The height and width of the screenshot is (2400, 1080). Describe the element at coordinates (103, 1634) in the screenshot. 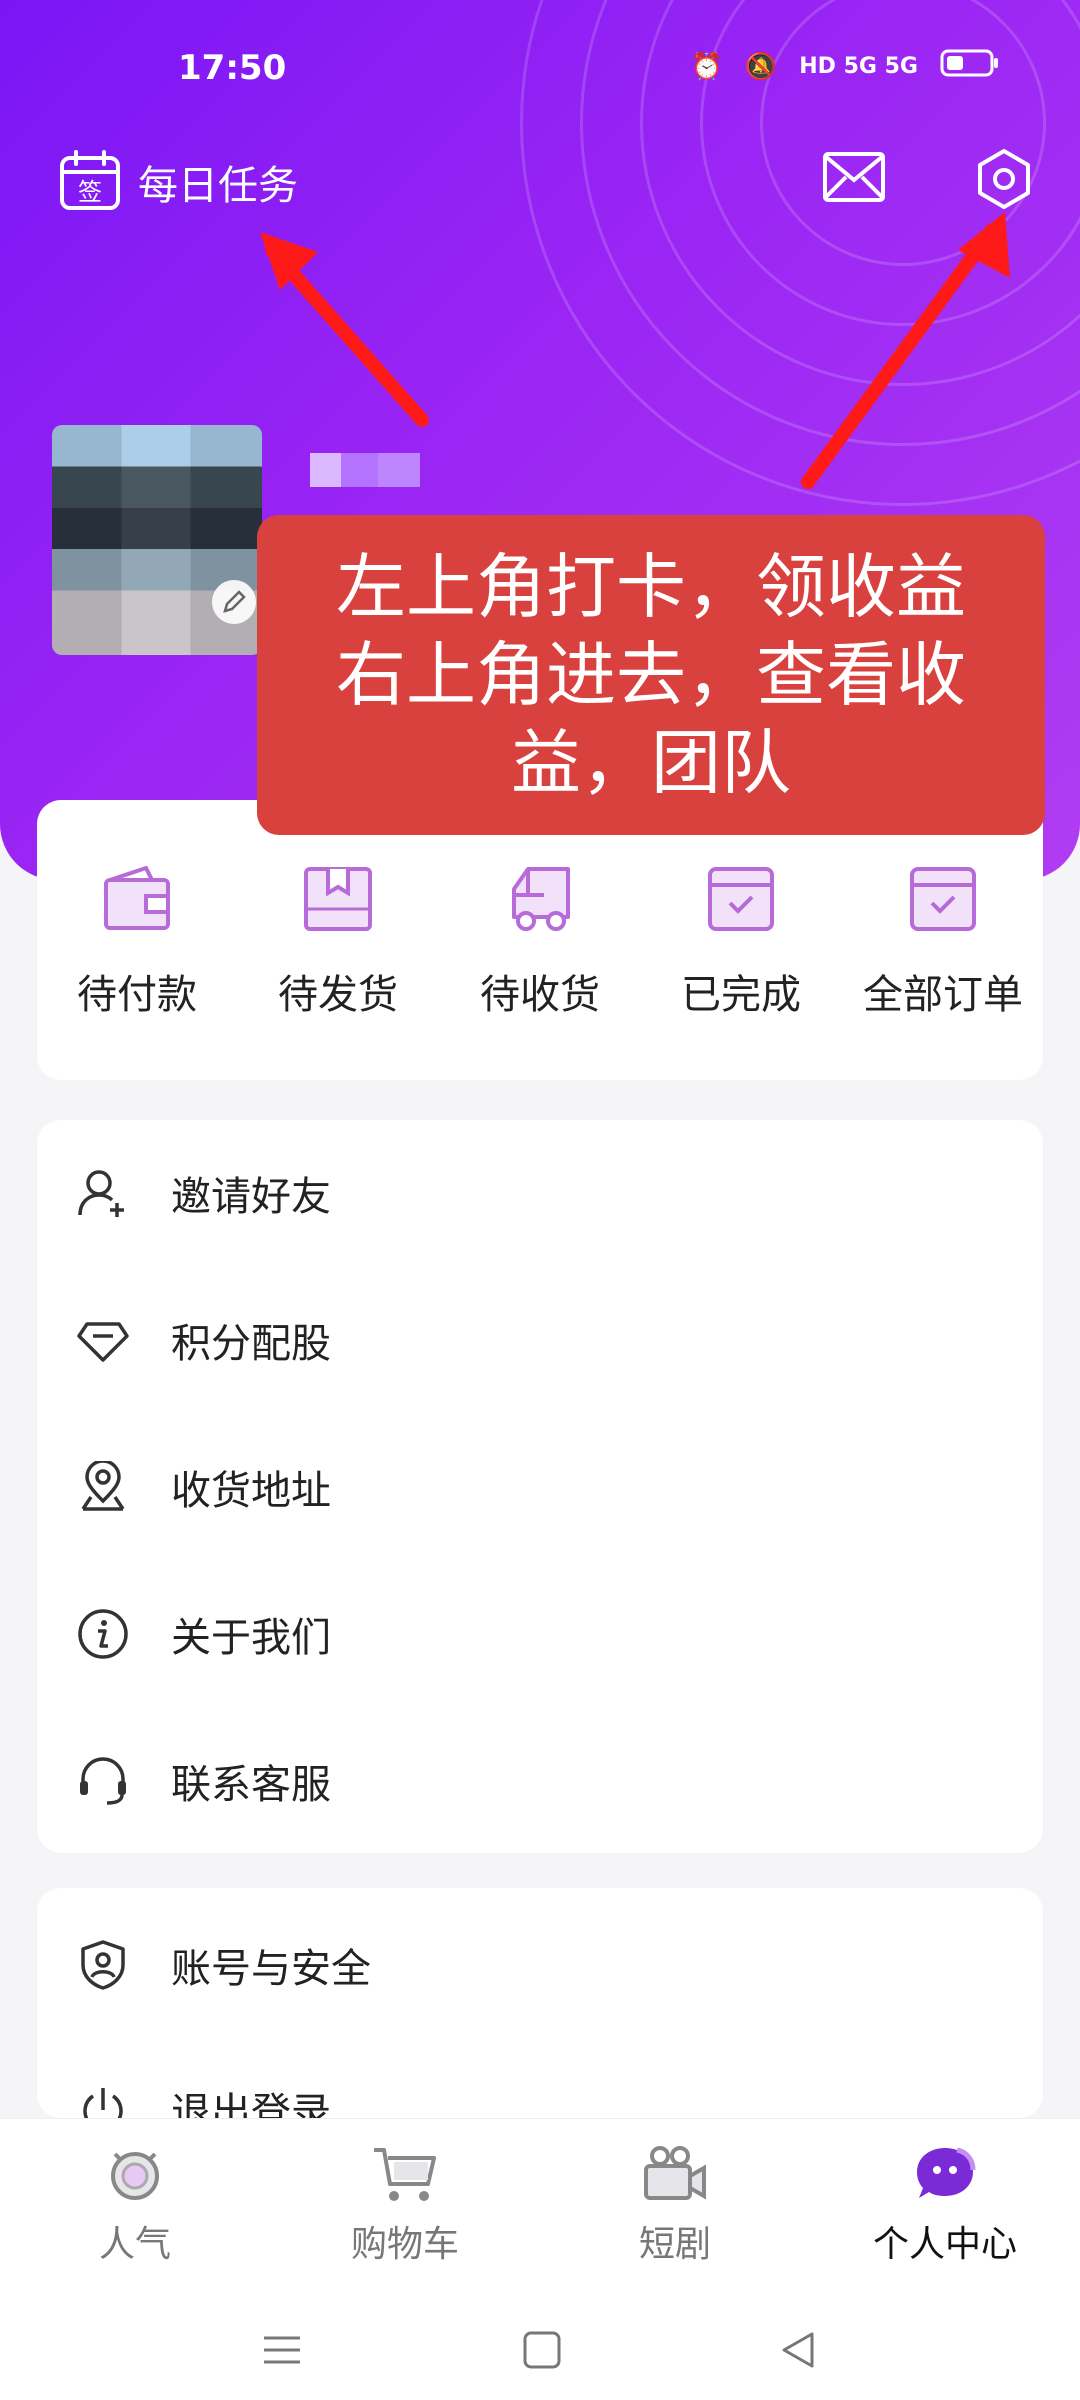

I see `info-icon` at that location.